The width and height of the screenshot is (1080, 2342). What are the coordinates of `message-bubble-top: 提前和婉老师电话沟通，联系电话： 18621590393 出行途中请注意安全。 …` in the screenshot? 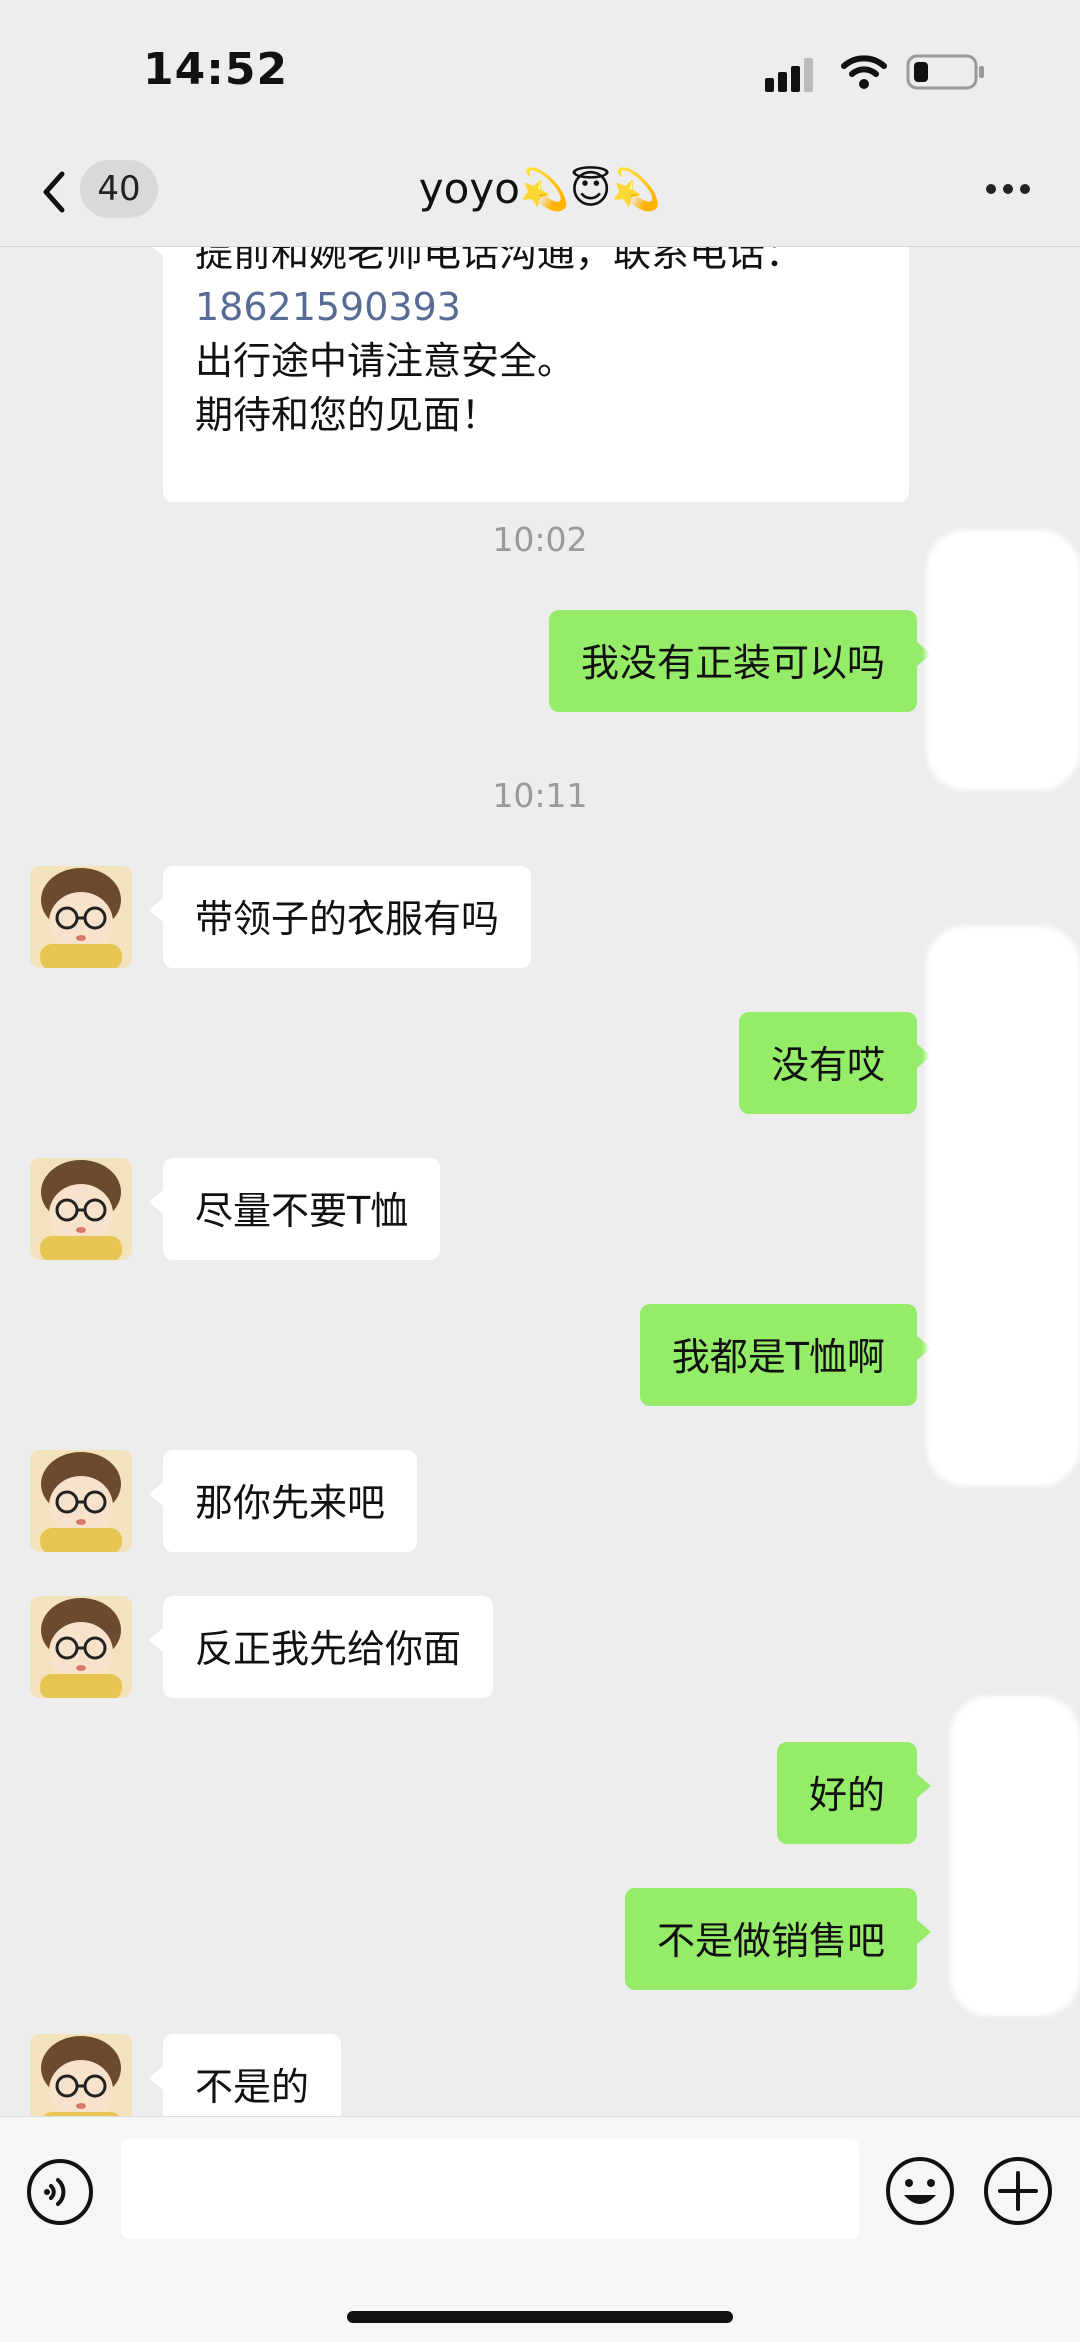 It's located at (529, 374).